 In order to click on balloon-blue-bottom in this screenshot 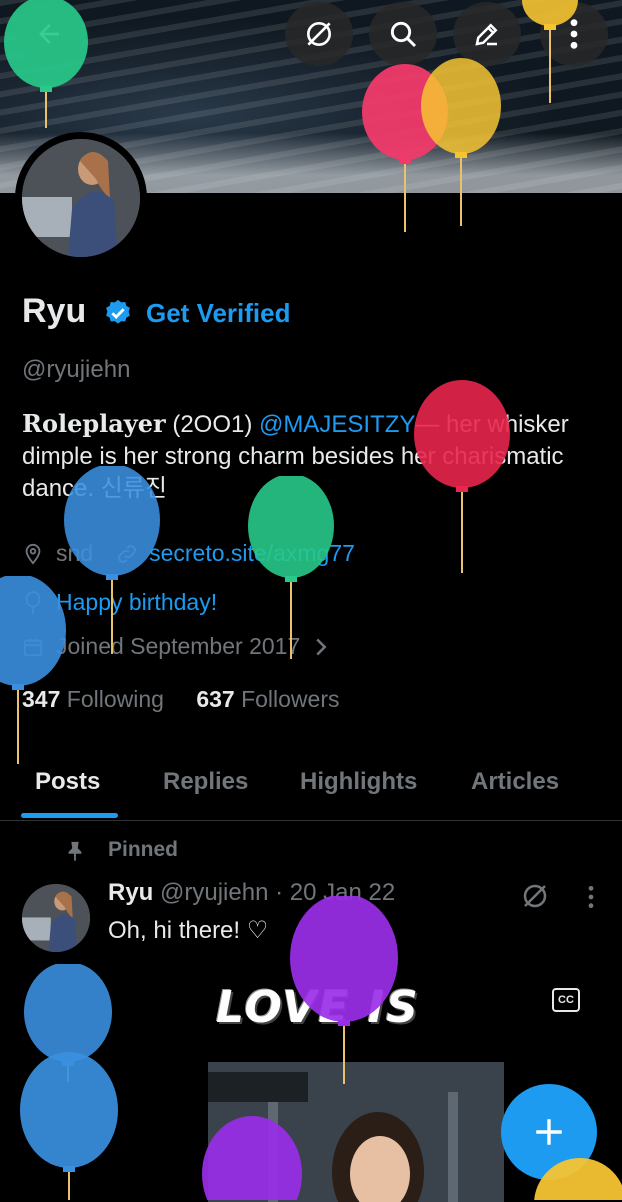, I will do `click(68, 1023)`.